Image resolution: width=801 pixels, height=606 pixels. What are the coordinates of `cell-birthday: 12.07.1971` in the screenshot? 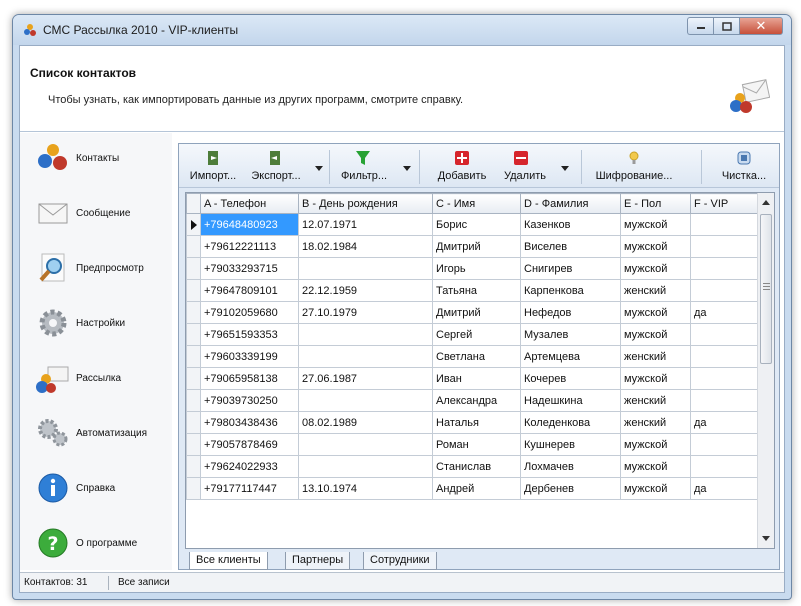 It's located at (365, 224).